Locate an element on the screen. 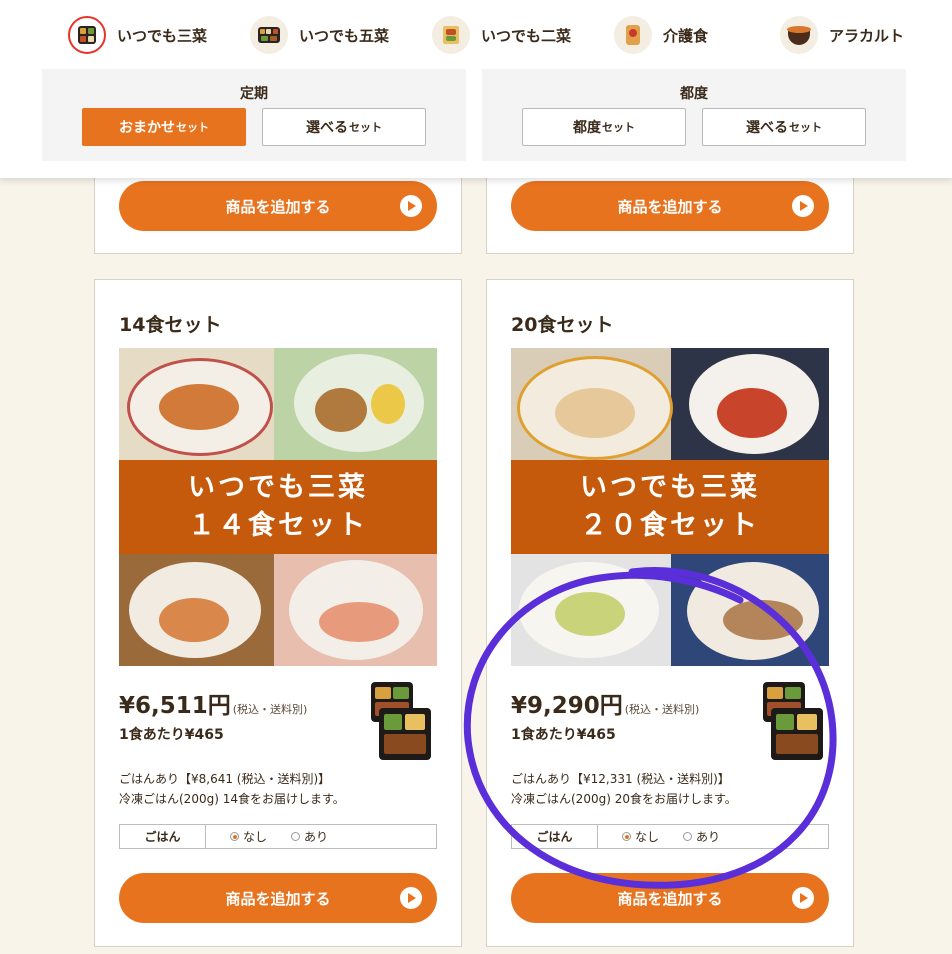 This screenshot has height=954, width=952. rice-price: ごはんあり【¥8,641 (税込・送料別)】 is located at coordinates (225, 779).